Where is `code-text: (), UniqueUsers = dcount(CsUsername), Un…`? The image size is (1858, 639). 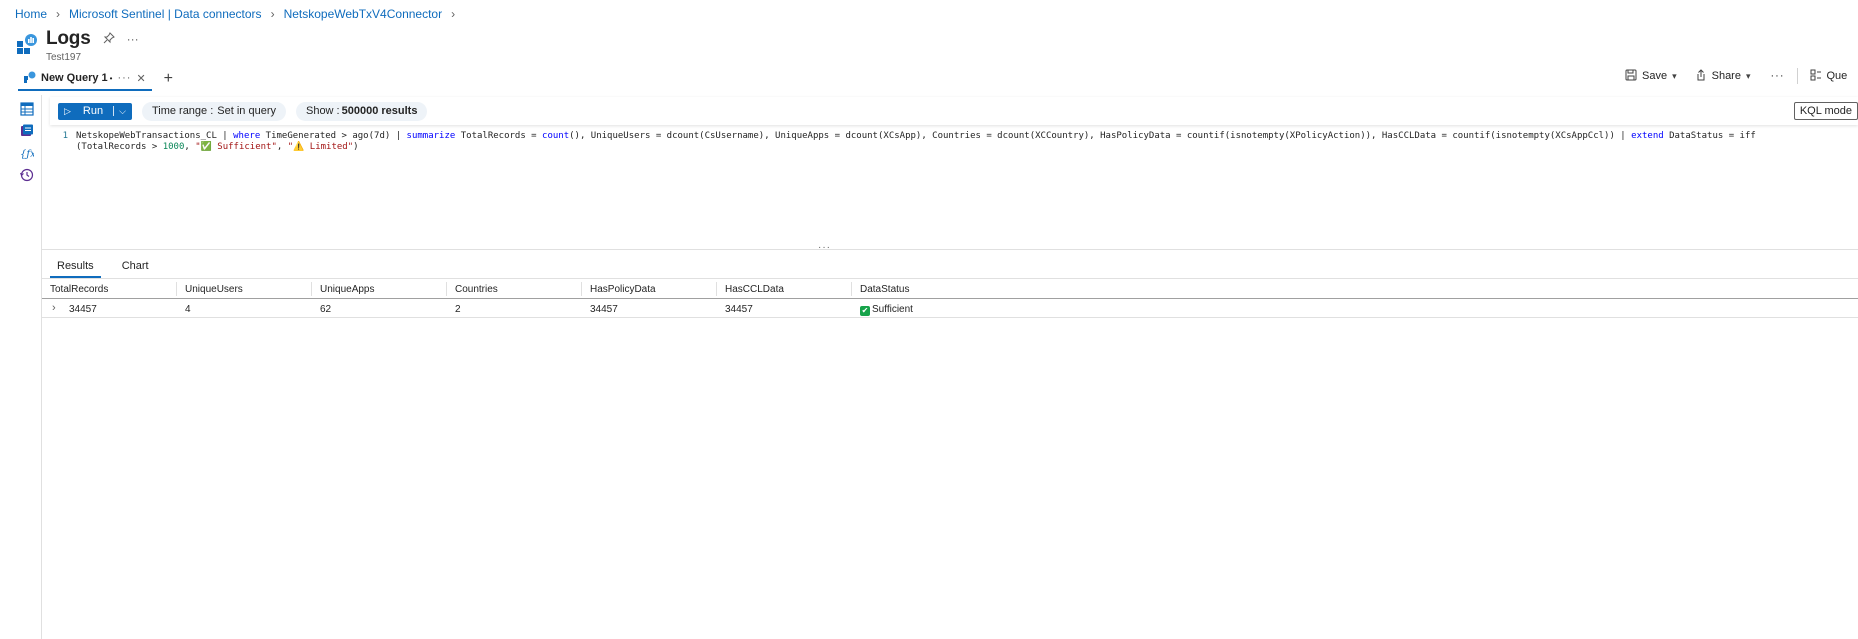
code-text: (), UniqueUsers = dcount(CsUsername), Un… is located at coordinates (1100, 136).